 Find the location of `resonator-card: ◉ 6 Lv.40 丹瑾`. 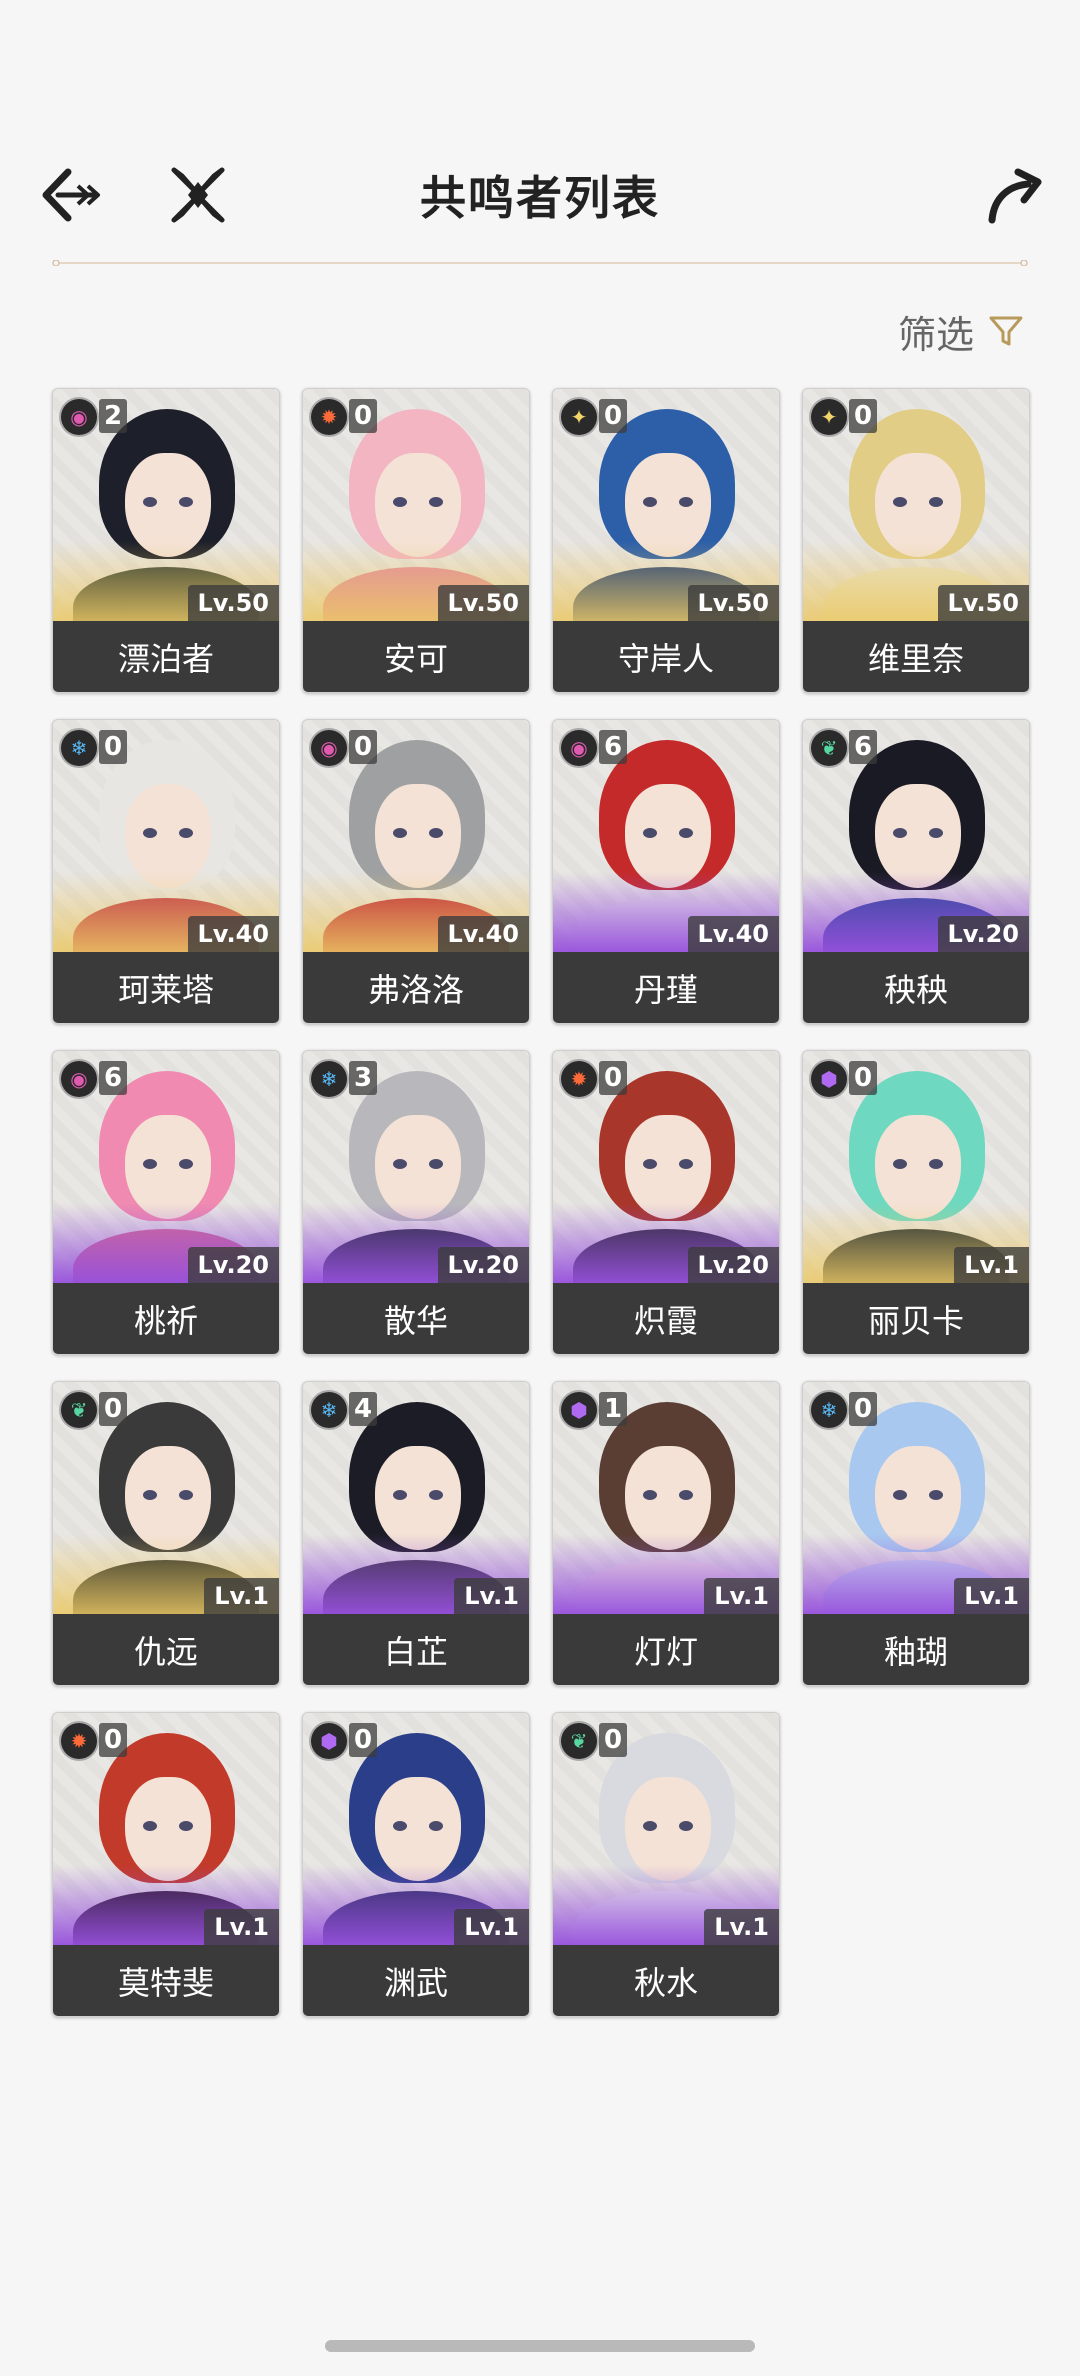

resonator-card: ◉ 6 Lv.40 丹瑾 is located at coordinates (666, 871).